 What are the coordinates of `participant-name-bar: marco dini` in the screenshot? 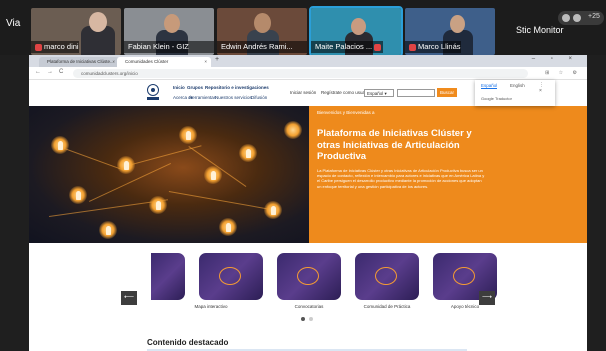 It's located at (55, 47).